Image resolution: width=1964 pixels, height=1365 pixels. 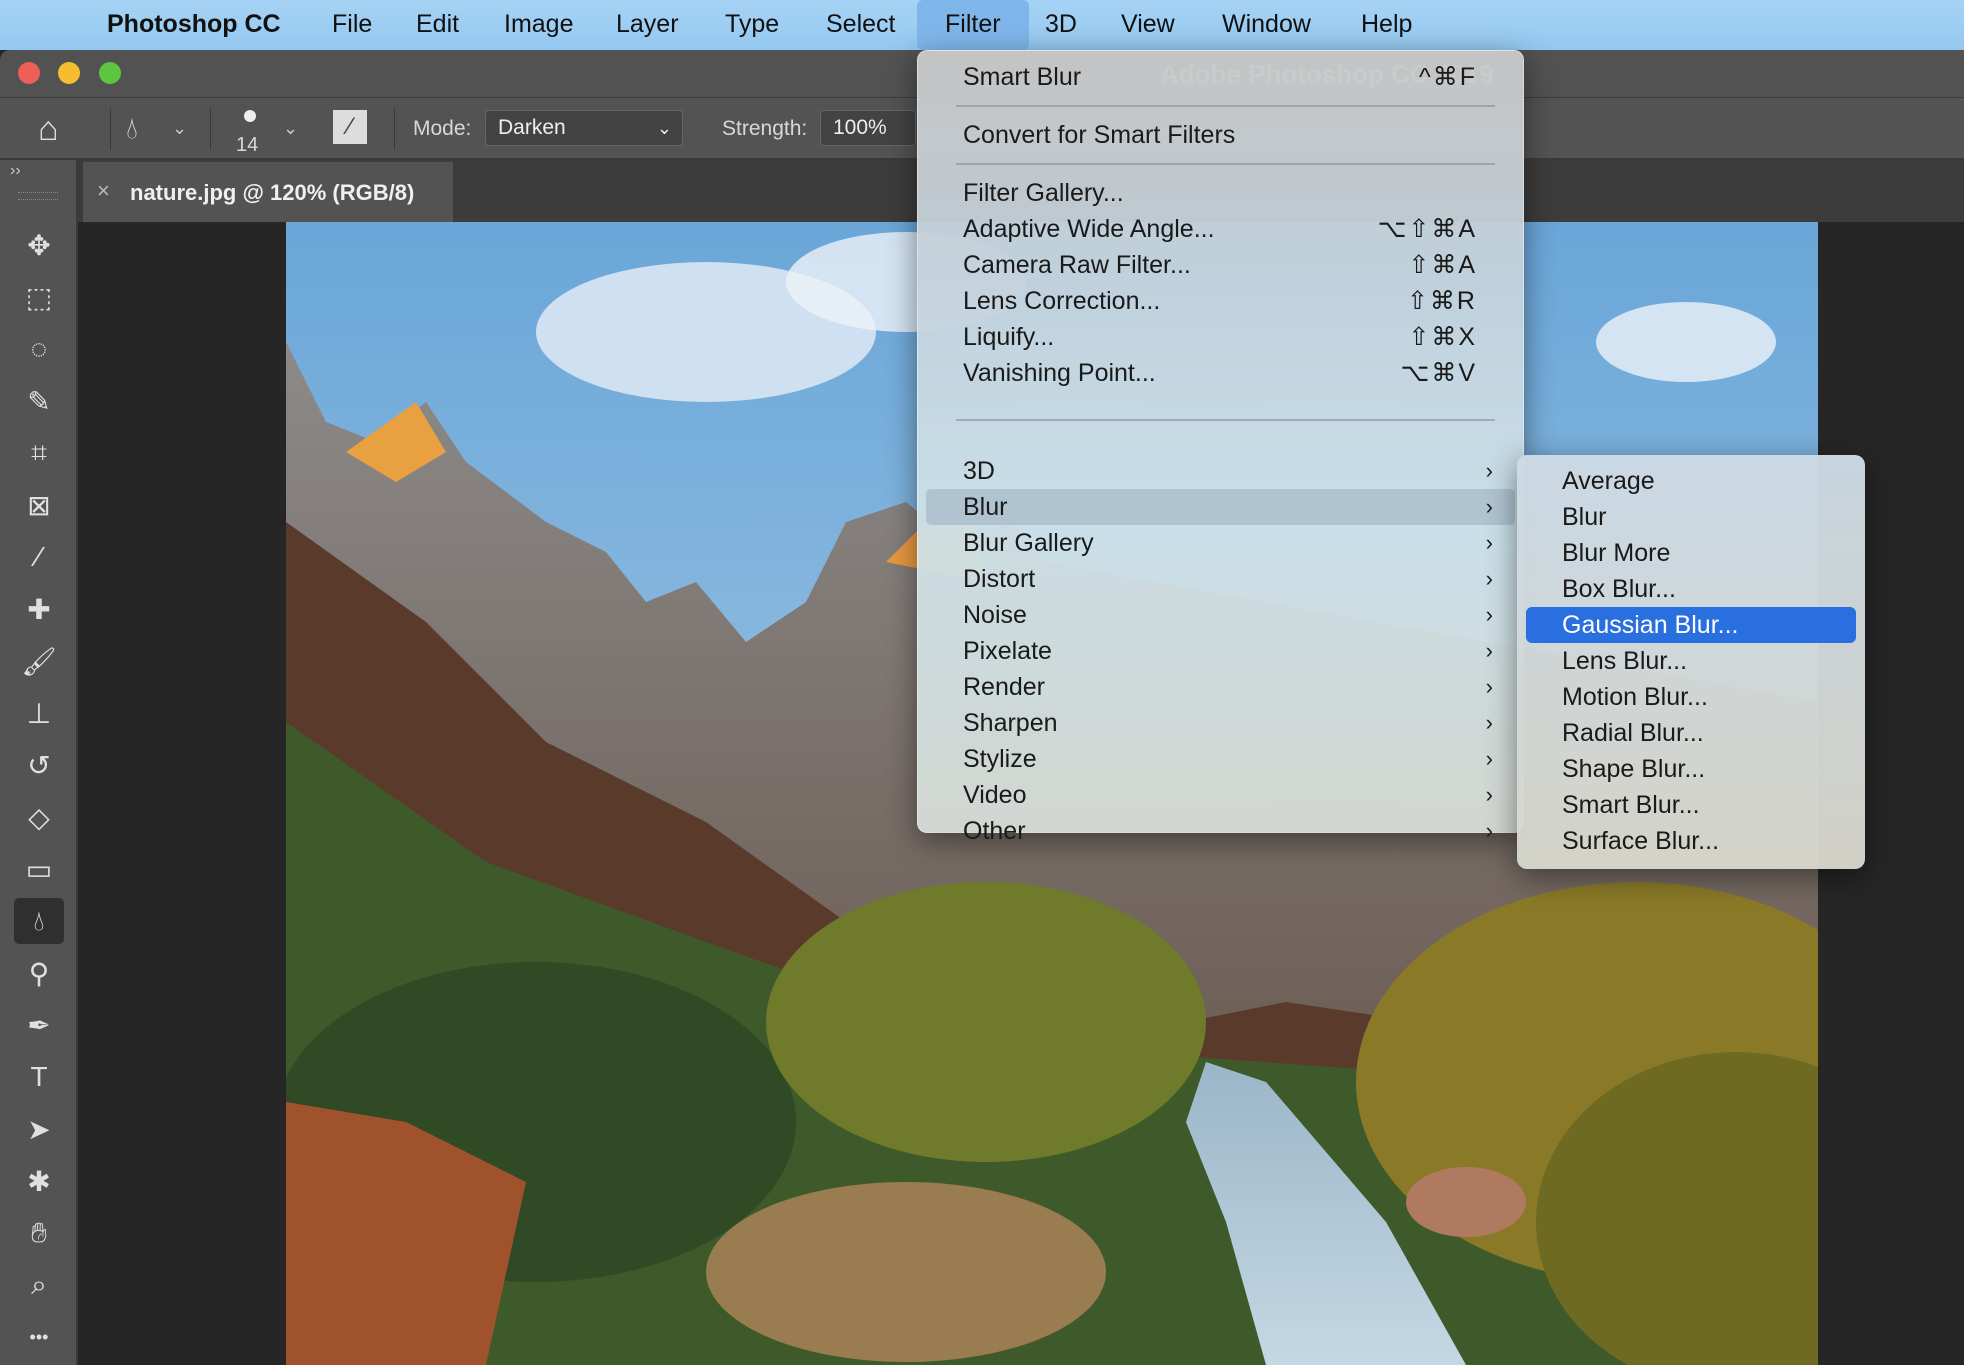 What do you see at coordinates (1438, 373) in the screenshot?
I see `shortcut: ⌥⌘V` at bounding box center [1438, 373].